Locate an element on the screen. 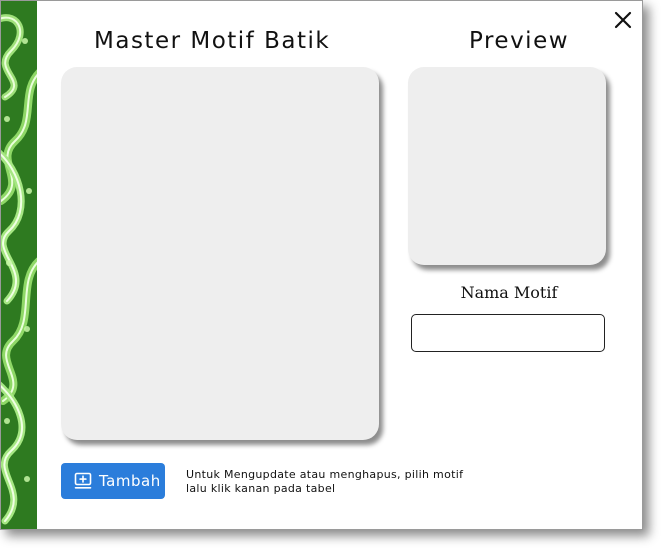 The image size is (662, 550). add-box-icon is located at coordinates (83, 480).